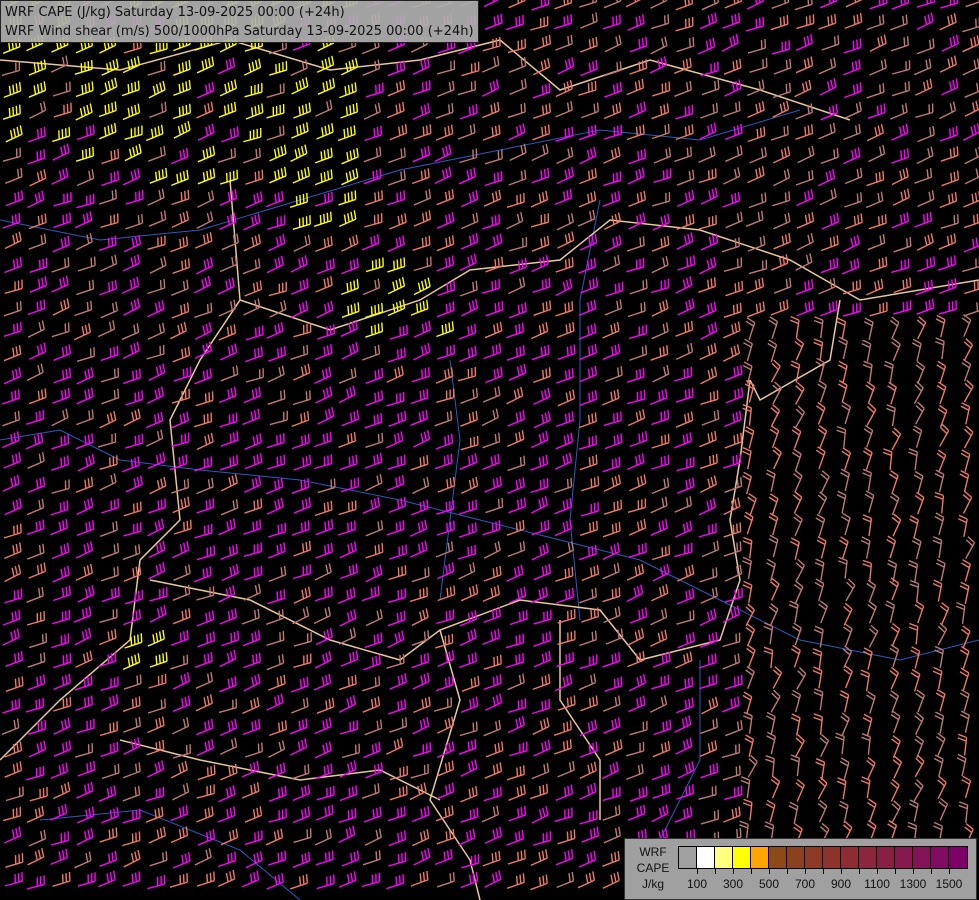 This screenshot has height=900, width=979. Describe the element at coordinates (868, 857) in the screenshot. I see `legend-swatch` at that location.